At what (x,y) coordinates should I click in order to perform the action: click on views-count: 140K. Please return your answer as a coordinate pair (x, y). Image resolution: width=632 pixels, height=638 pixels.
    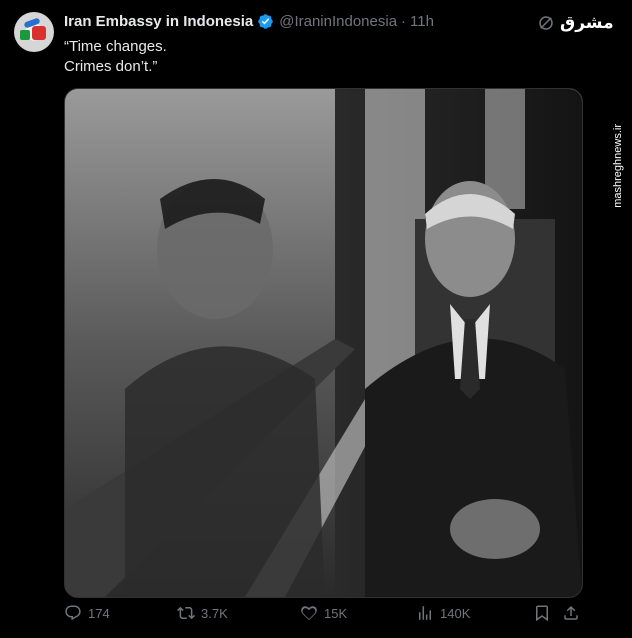
    Looking at the image, I should click on (455, 613).